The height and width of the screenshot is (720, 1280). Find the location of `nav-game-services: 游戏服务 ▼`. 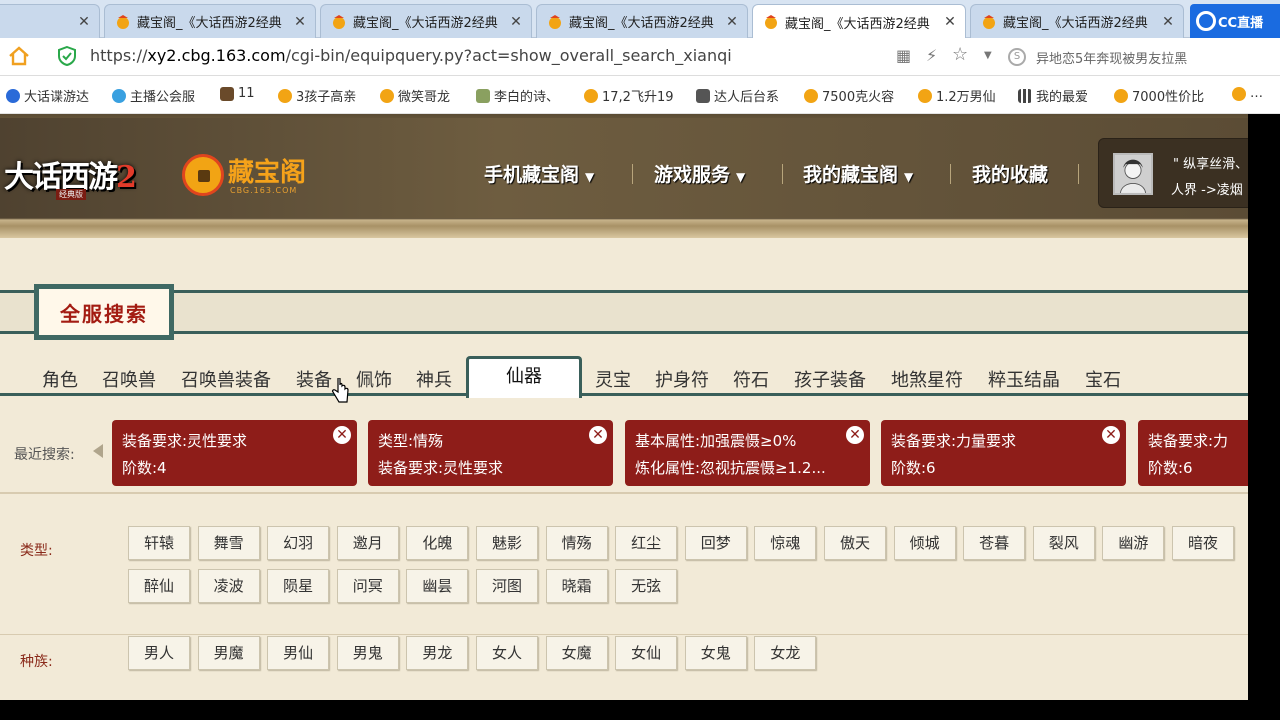

nav-game-services: 游戏服务 ▼ is located at coordinates (699, 173).